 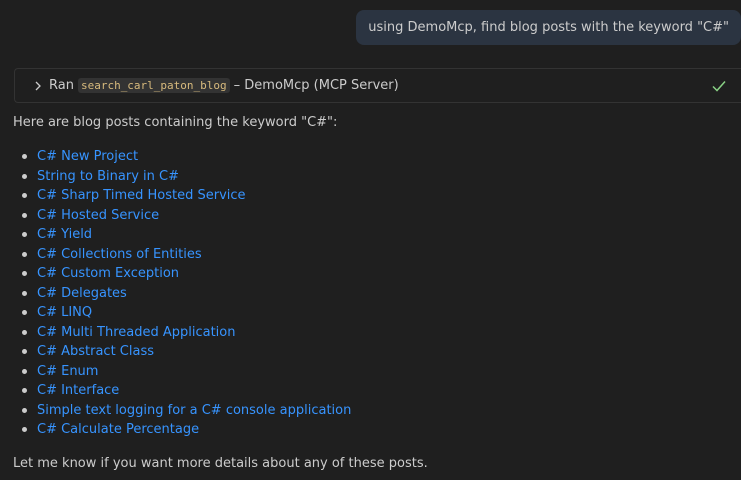 I want to click on blog-post-link: C# Multi Threaded Application, so click(x=136, y=333).